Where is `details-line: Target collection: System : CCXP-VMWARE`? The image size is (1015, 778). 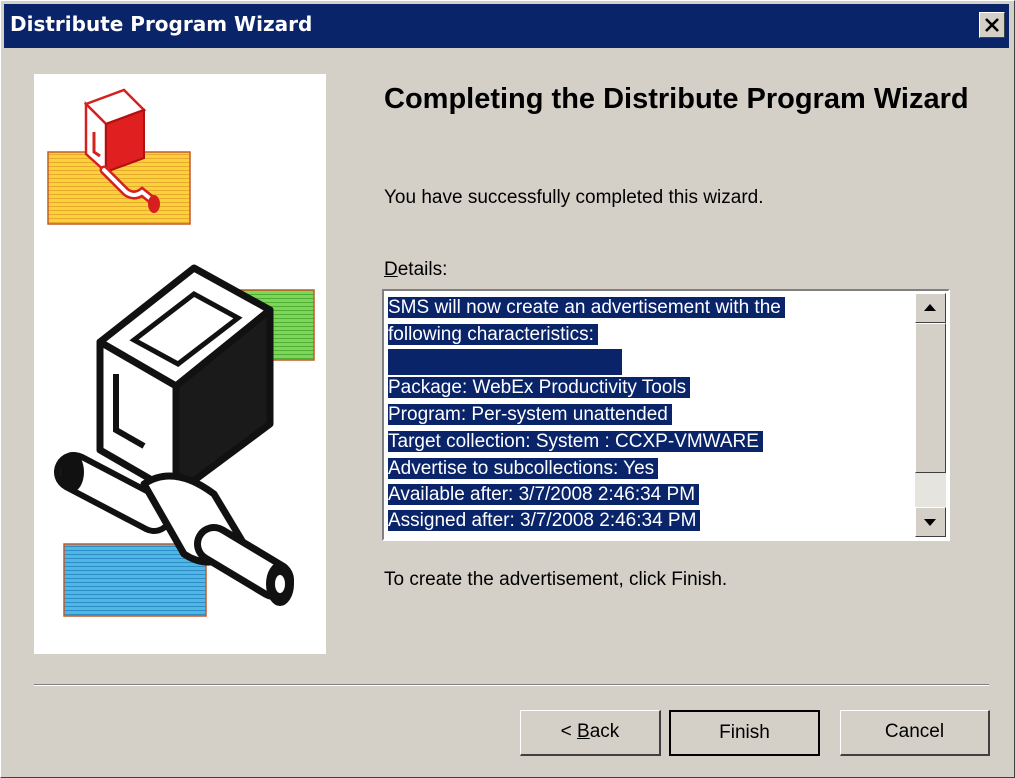 details-line: Target collection: System : CCXP-VMWARE is located at coordinates (575, 442).